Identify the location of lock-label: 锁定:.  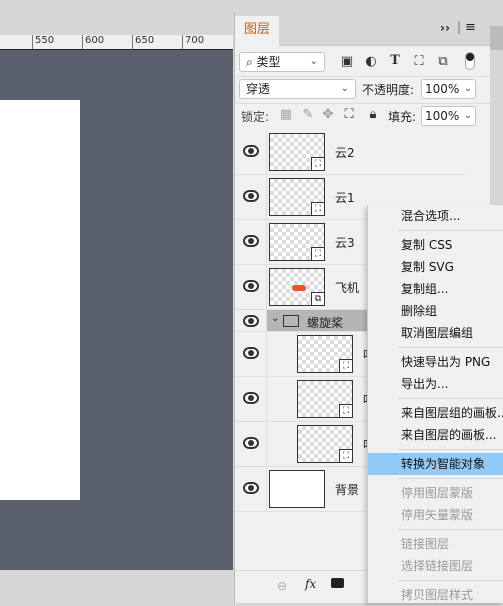
(255, 117).